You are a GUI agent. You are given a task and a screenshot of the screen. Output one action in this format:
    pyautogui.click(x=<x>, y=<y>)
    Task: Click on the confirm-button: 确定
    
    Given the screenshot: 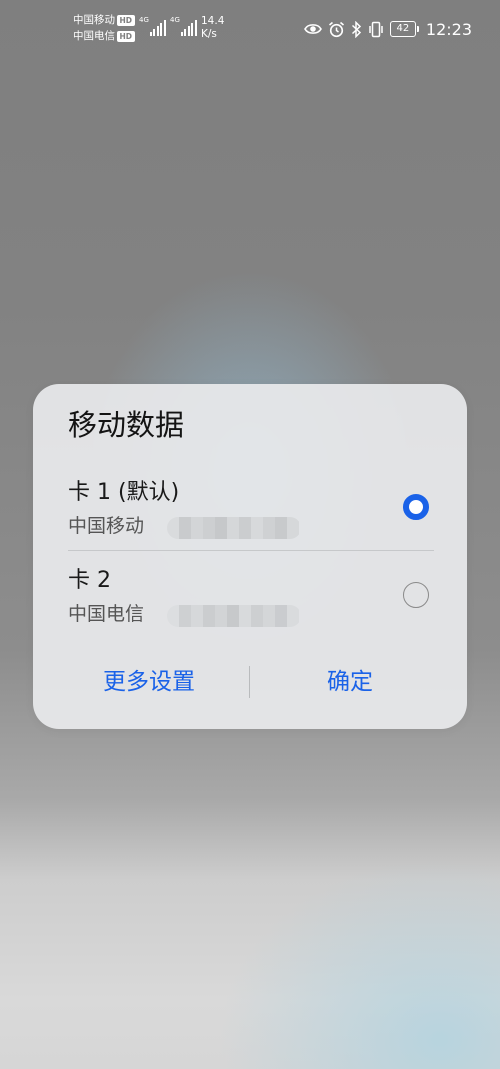 What is the action you would take?
    pyautogui.click(x=350, y=682)
    